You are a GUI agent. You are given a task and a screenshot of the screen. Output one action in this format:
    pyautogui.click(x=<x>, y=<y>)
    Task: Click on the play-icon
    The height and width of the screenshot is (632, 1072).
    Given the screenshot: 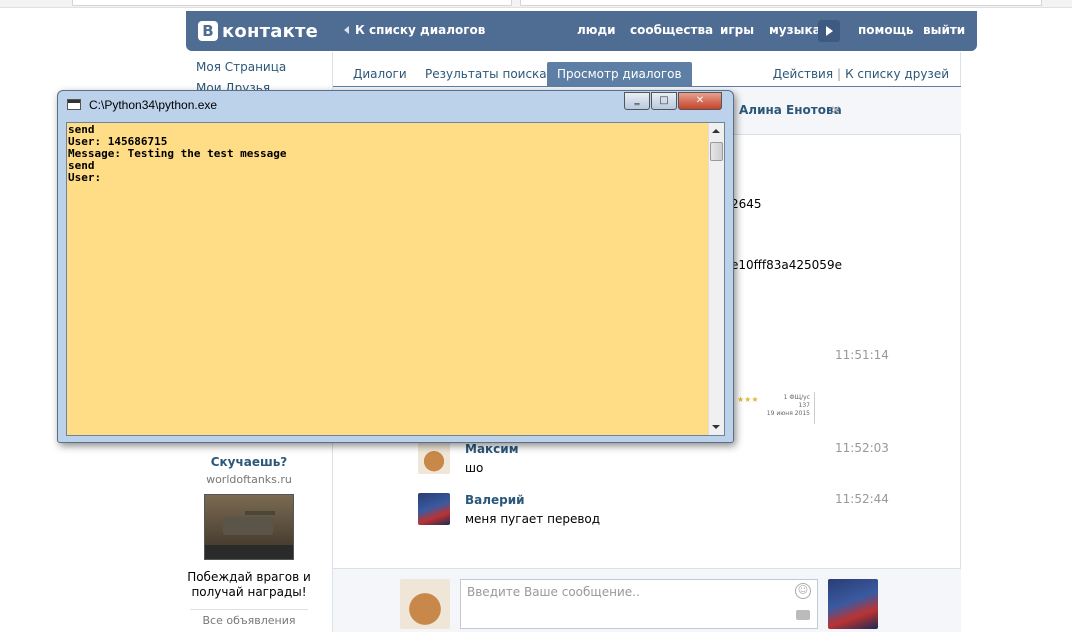 What is the action you would take?
    pyautogui.click(x=829, y=31)
    